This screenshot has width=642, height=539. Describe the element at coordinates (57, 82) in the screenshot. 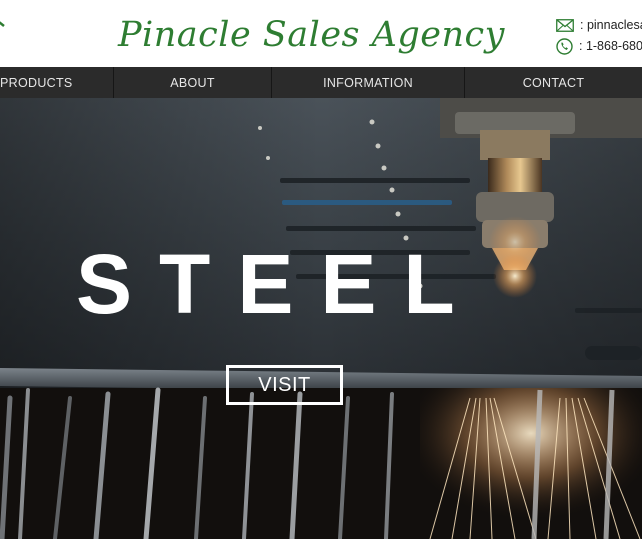

I see `nav-products: PRODUCTS` at that location.